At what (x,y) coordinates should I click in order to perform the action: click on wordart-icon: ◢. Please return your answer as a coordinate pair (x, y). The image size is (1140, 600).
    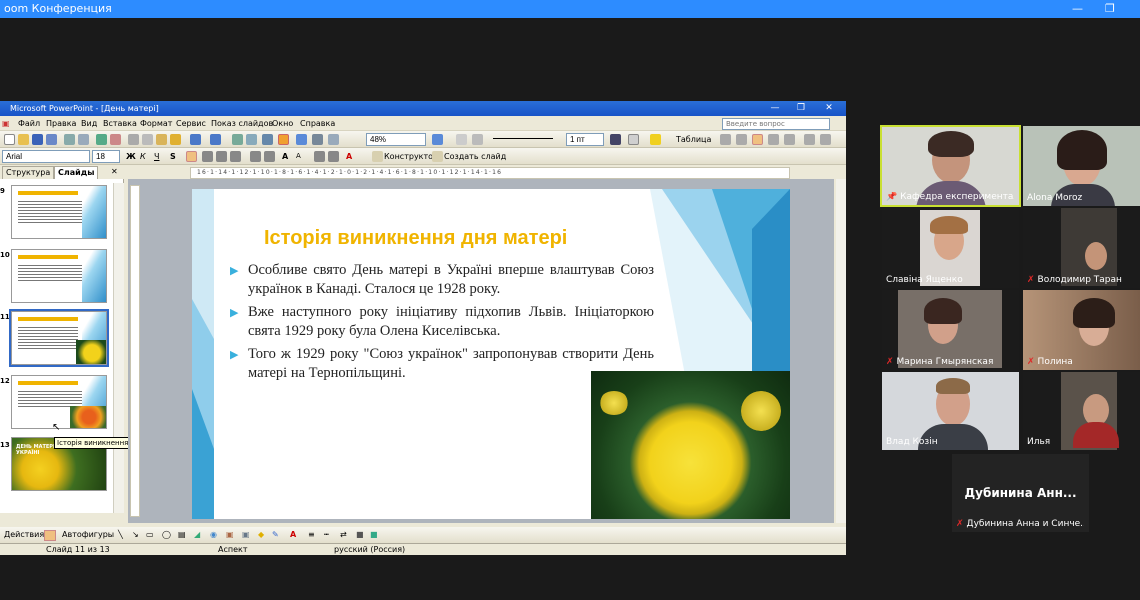
    Looking at the image, I should click on (197, 535).